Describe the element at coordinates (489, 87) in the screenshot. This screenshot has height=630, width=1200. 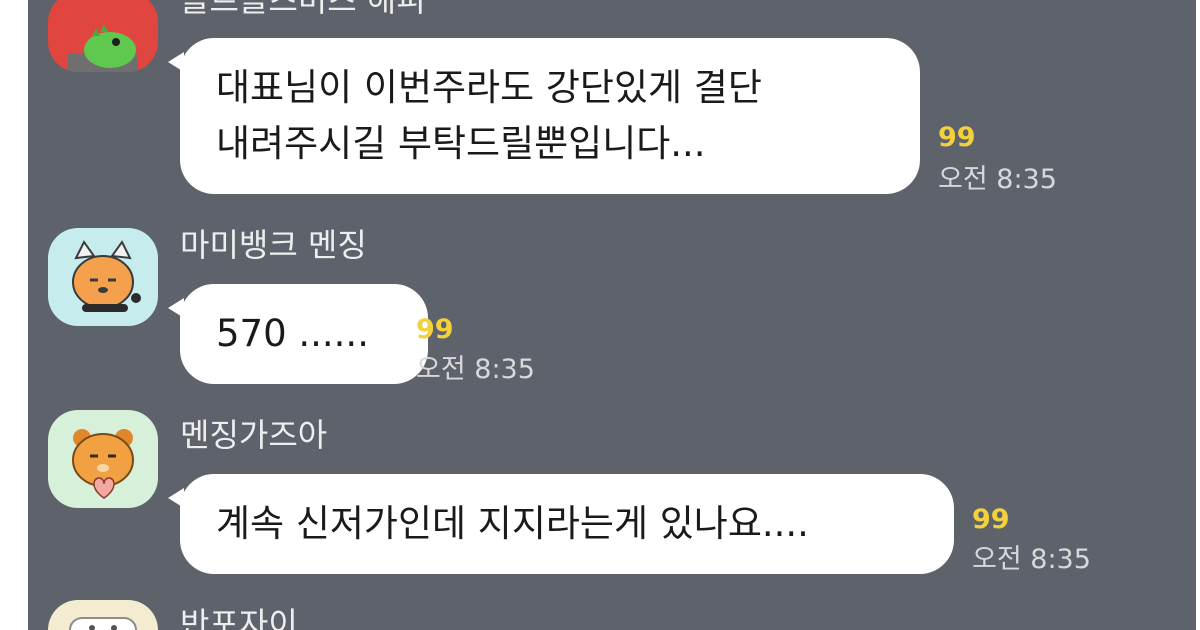
I see `message-text: 대표님이 이번주라도 강단있게 결단` at that location.